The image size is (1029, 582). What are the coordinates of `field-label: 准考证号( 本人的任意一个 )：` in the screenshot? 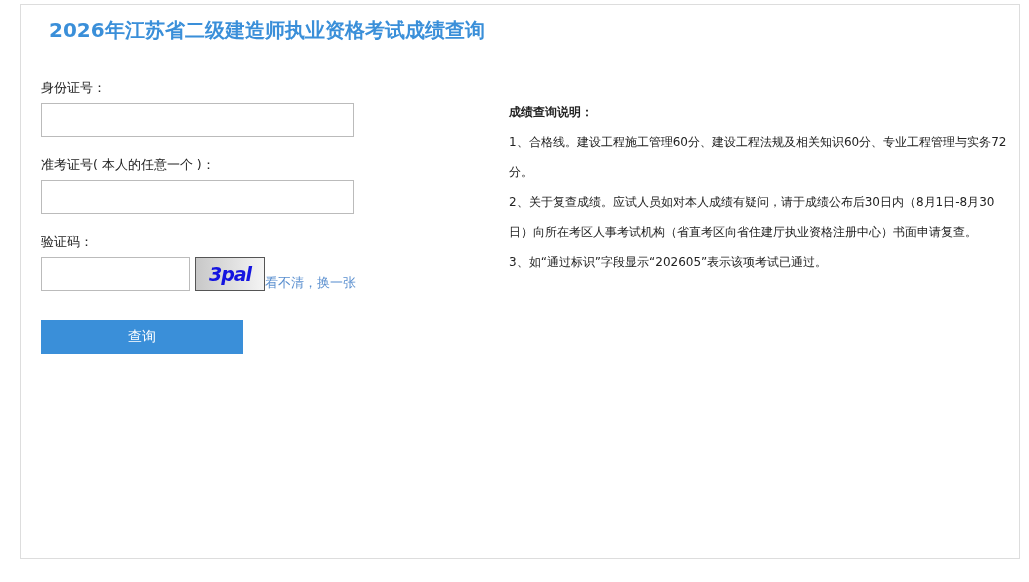 It's located at (128, 165).